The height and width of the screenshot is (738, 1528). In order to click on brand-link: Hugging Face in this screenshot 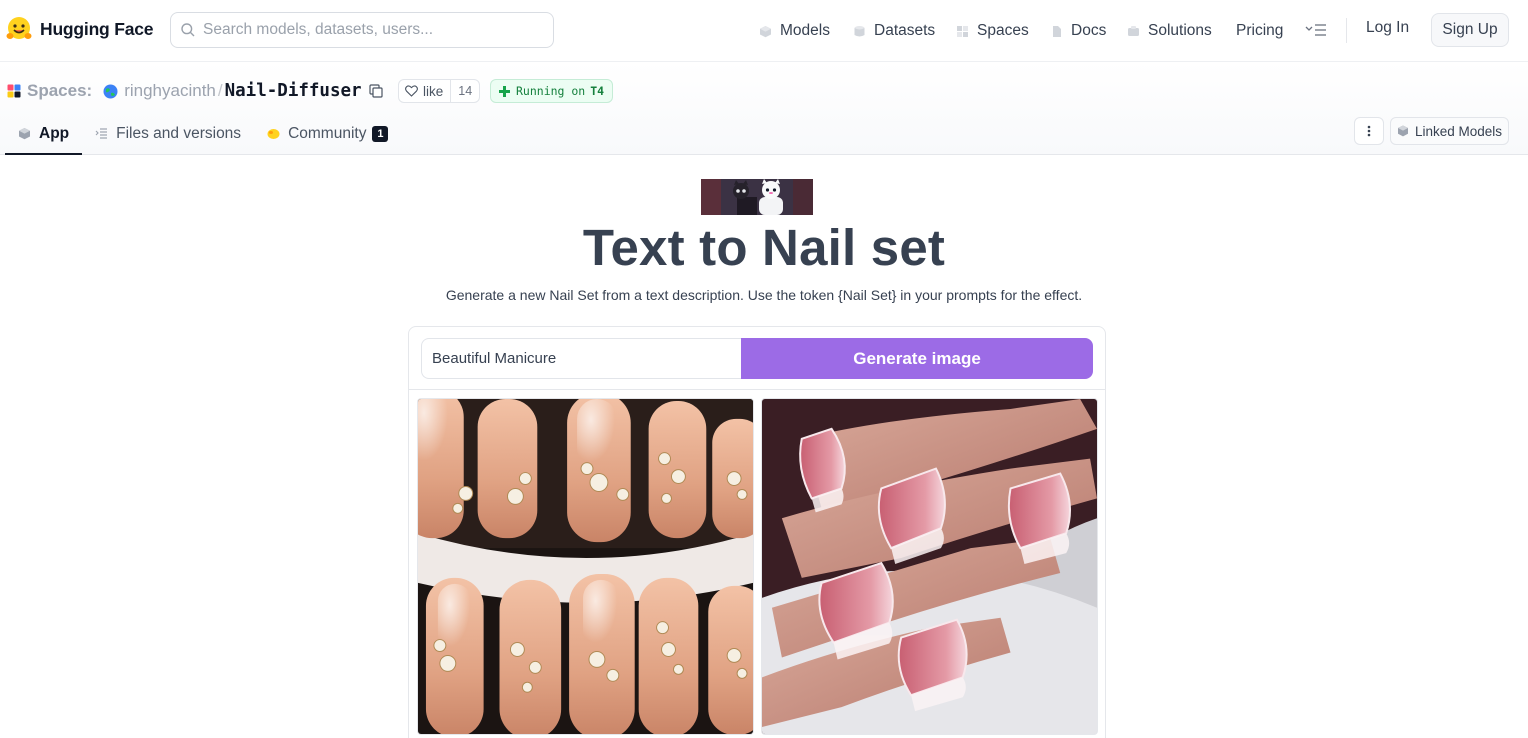, I will do `click(79, 29)`.